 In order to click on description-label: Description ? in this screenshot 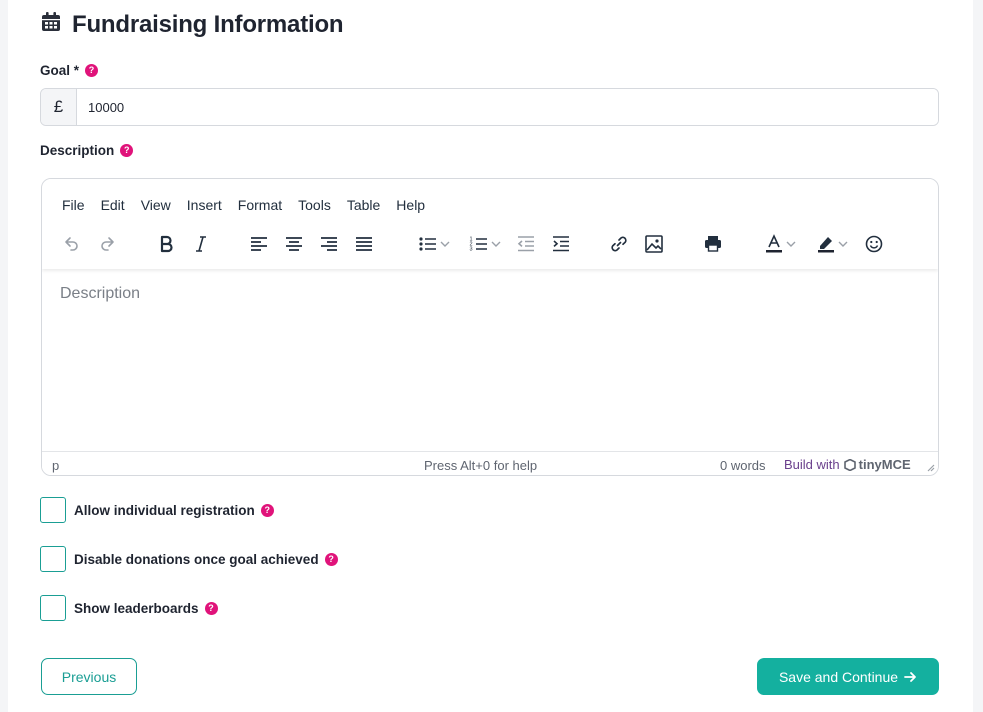, I will do `click(87, 150)`.